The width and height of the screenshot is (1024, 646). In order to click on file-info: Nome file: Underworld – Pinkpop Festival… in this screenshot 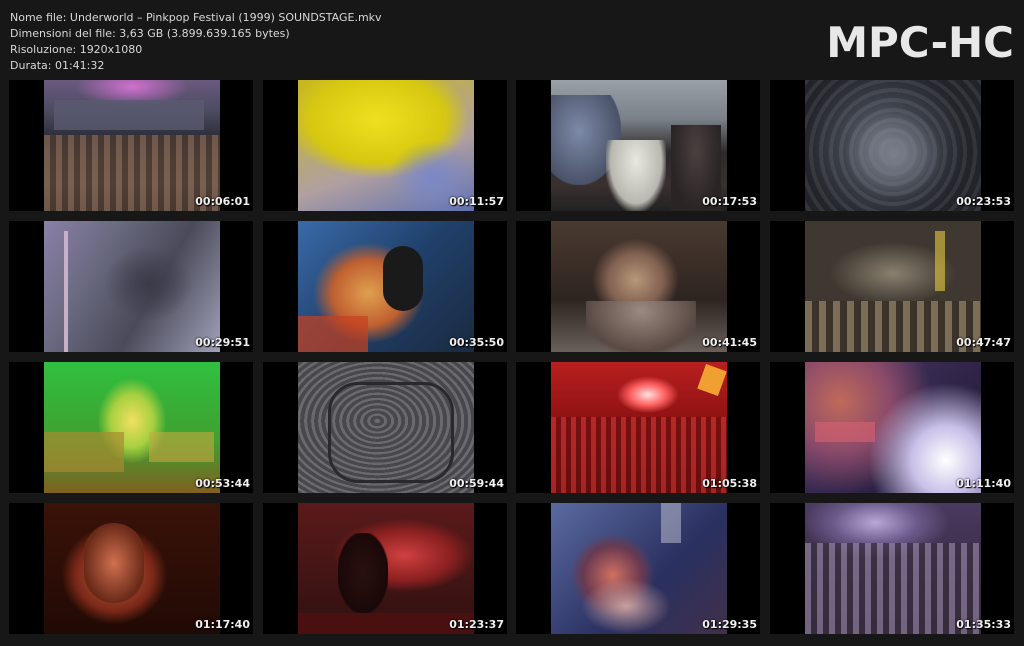, I will do `click(196, 42)`.